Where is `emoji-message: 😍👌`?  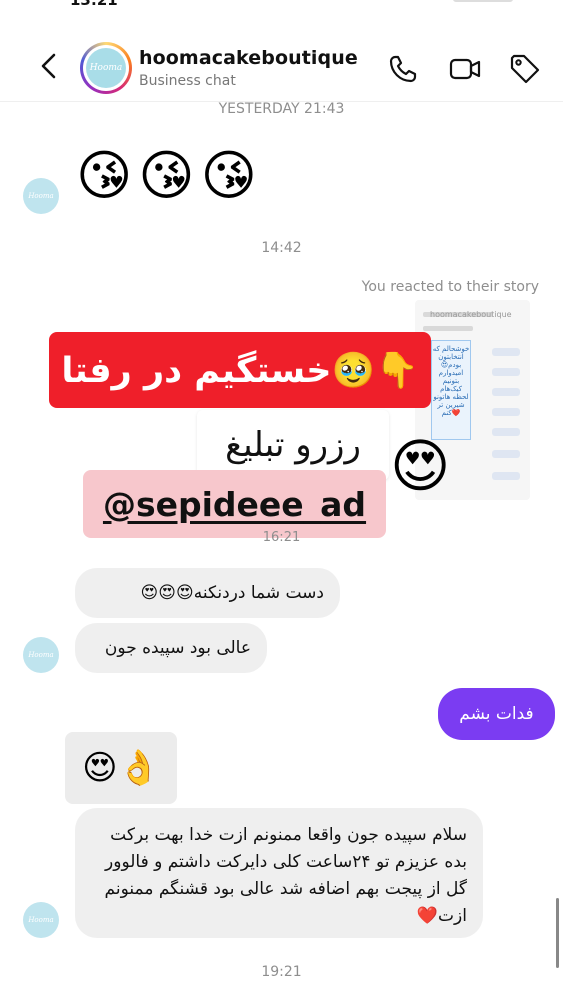 emoji-message: 😍👌 is located at coordinates (121, 768).